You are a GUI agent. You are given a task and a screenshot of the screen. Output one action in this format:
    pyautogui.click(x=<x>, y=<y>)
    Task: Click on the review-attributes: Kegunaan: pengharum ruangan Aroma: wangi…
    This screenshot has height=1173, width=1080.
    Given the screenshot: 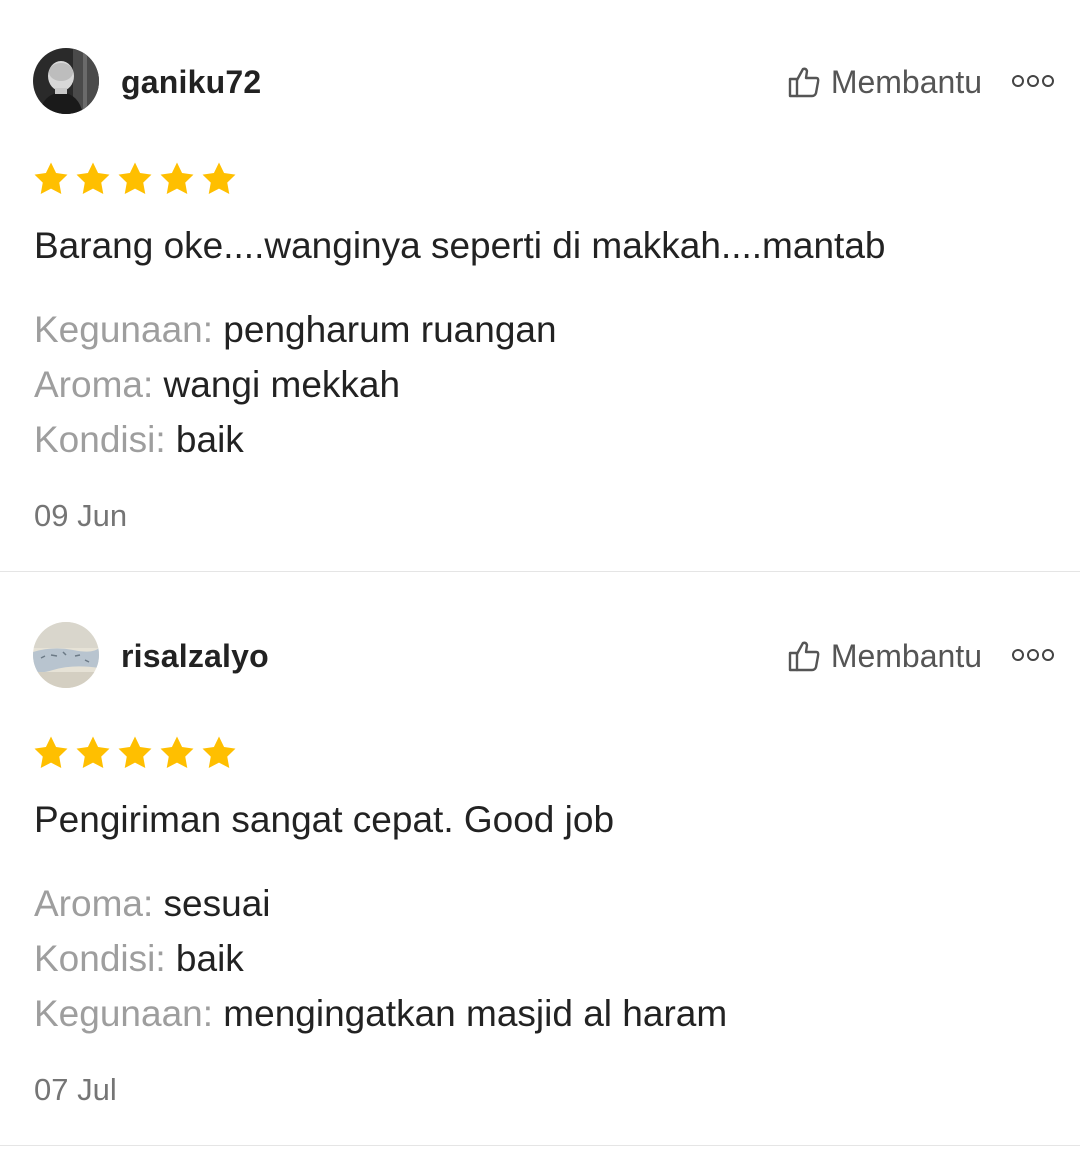 What is the action you would take?
    pyautogui.click(x=295, y=384)
    